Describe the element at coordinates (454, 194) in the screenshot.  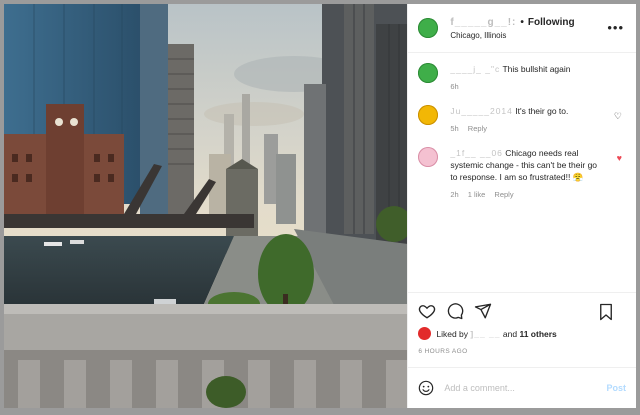
I see `comment-time: 2h` at that location.